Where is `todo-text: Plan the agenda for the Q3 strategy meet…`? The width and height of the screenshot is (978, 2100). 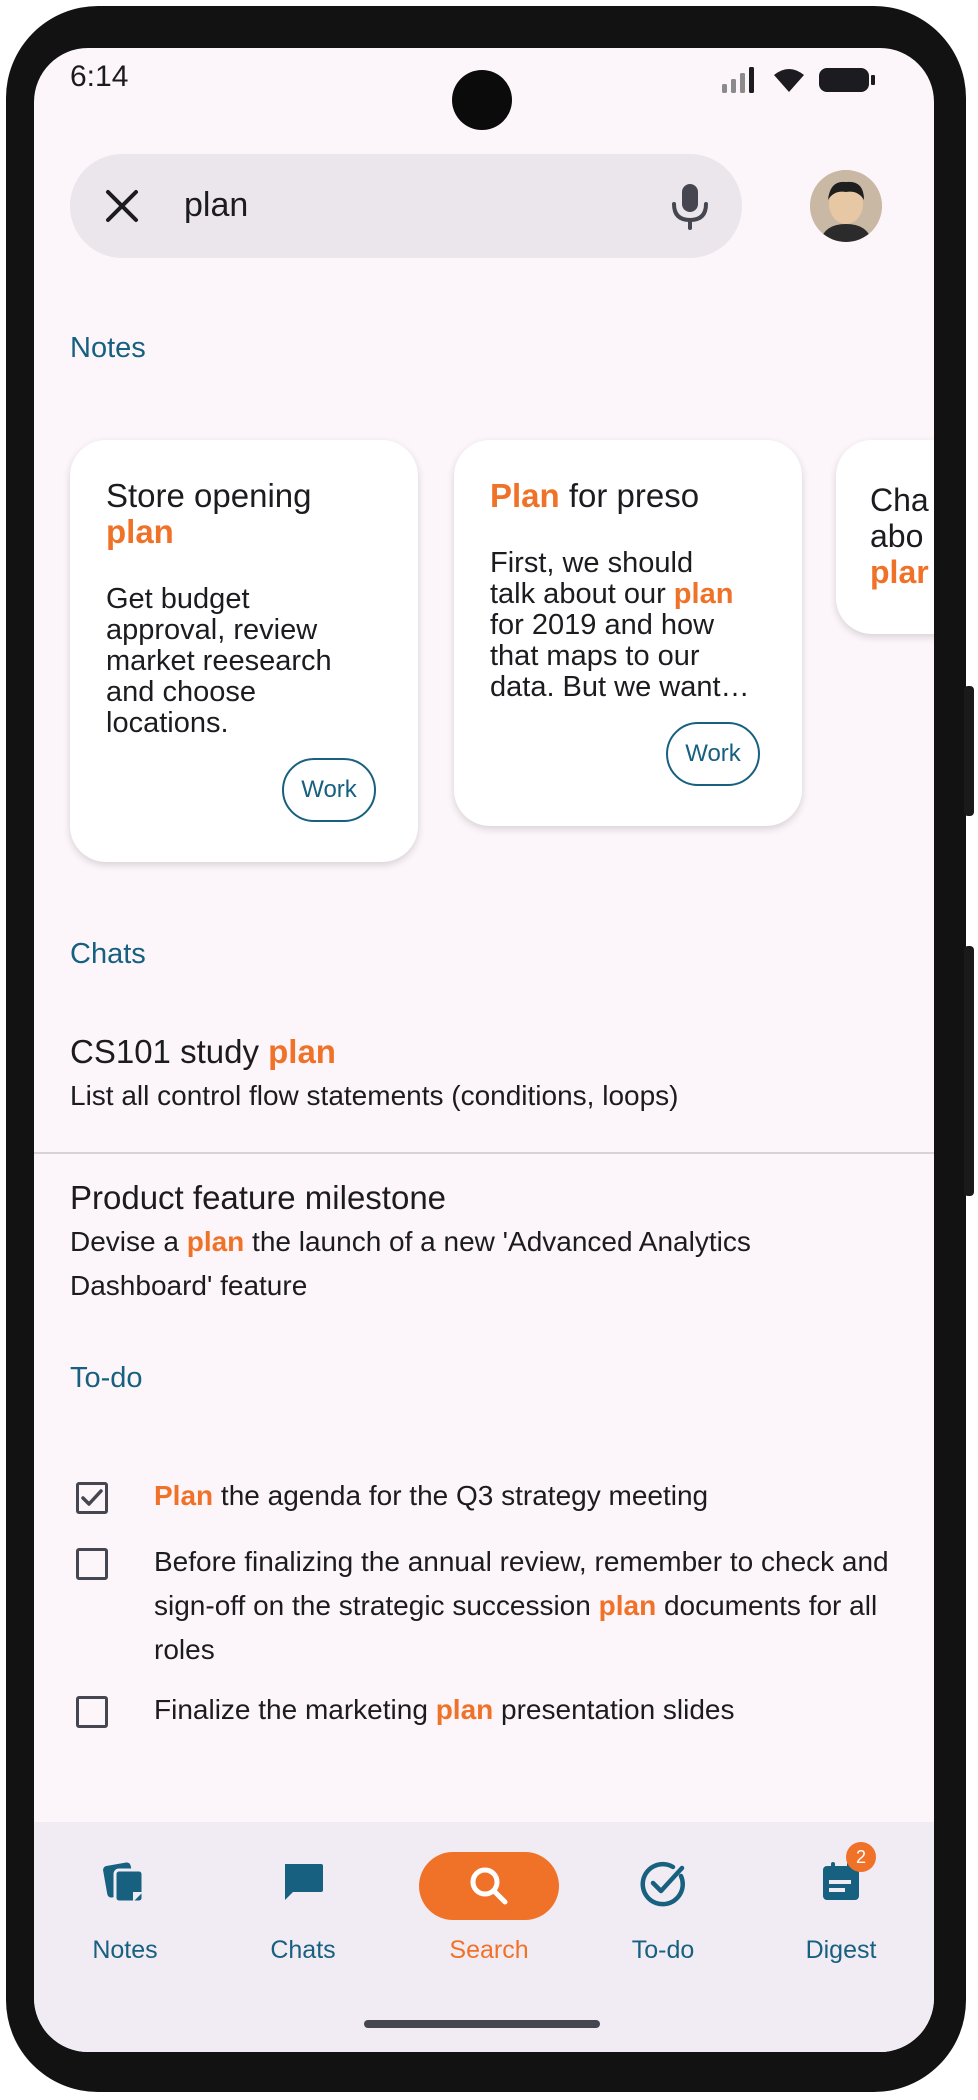
todo-text: Plan the agenda for the Q3 strategy meet… is located at coordinates (524, 1496).